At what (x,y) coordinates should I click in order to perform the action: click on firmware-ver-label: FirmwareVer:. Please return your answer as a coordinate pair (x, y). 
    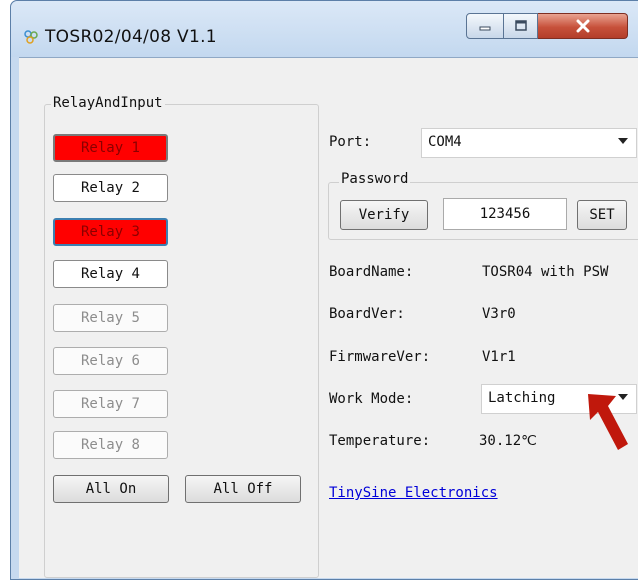
    Looking at the image, I should click on (380, 357).